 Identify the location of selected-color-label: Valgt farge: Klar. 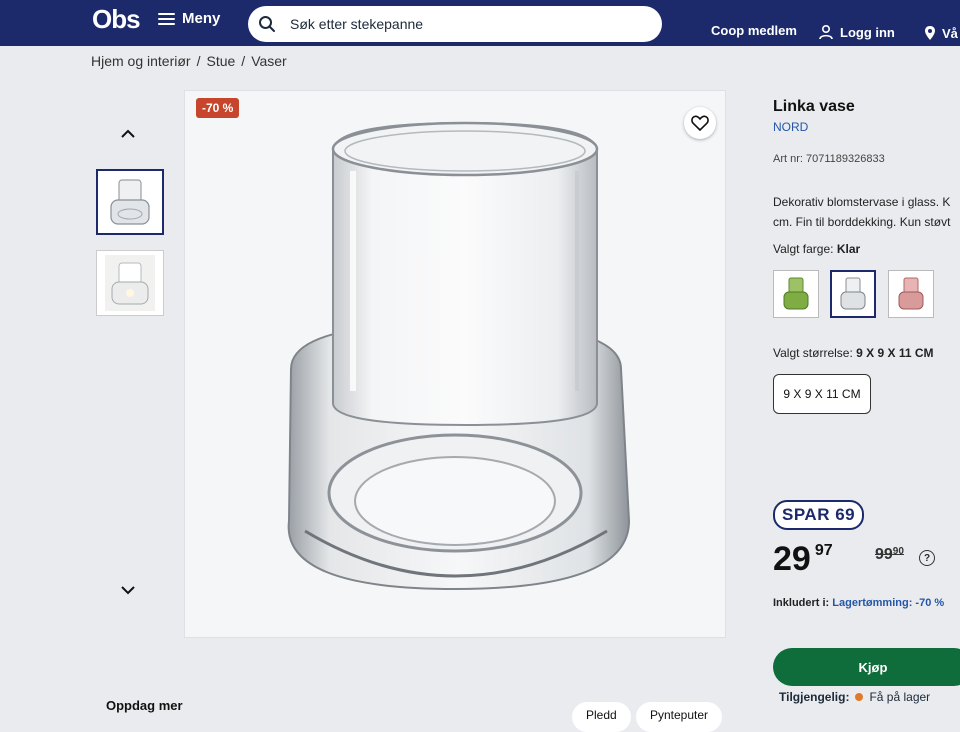
(816, 249).